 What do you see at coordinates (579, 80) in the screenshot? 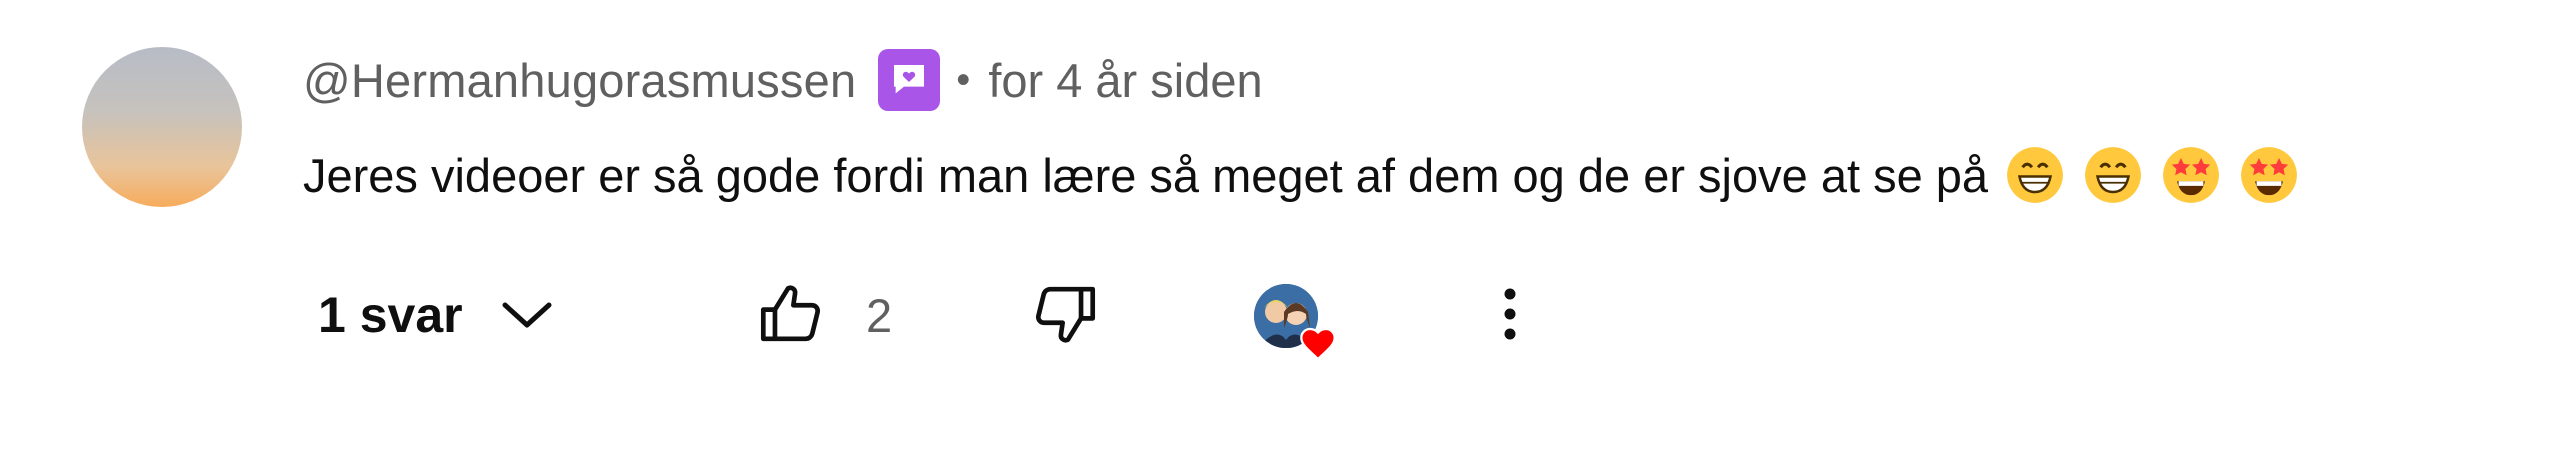
I see `author-handle: @Hermanhugorasmussen` at bounding box center [579, 80].